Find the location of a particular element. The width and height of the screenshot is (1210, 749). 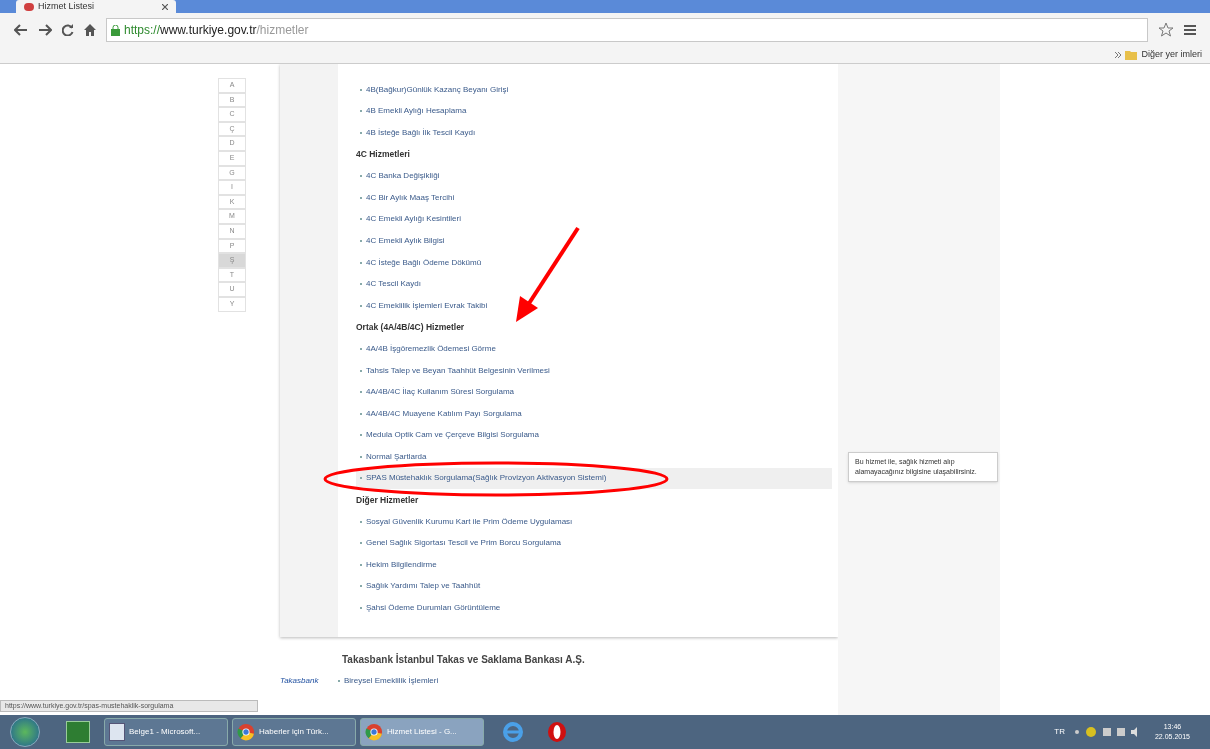

service-link: SPAS Müstehaklık Sorgulama(Sağlık Provizyon Aktivasyon Sistemi) is located at coordinates (594, 478).